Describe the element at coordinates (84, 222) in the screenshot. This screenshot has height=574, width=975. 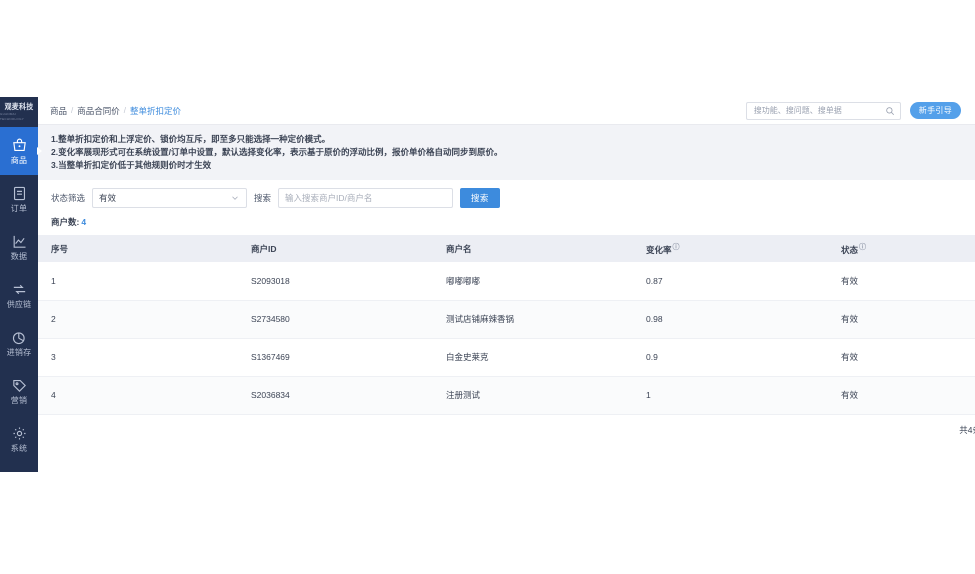
I see `merchant-count-value: 4` at that location.